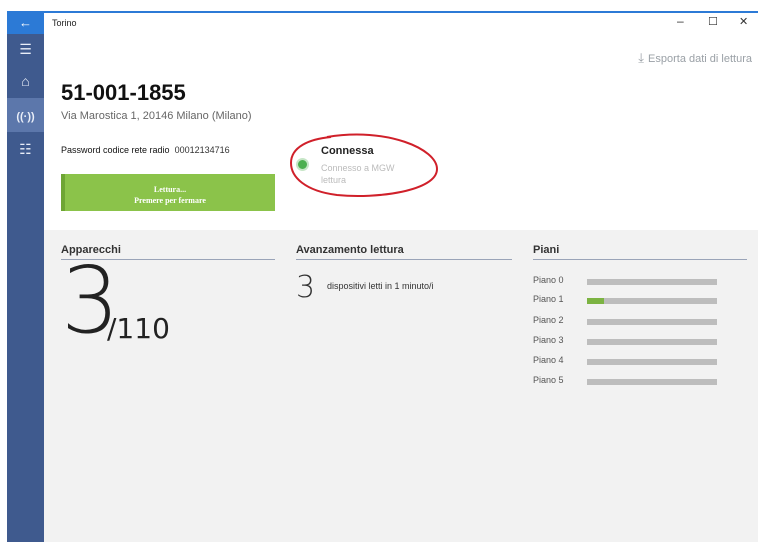 This screenshot has width=758, height=542. I want to click on radio-antenna-icon: ((·)), so click(25, 117).